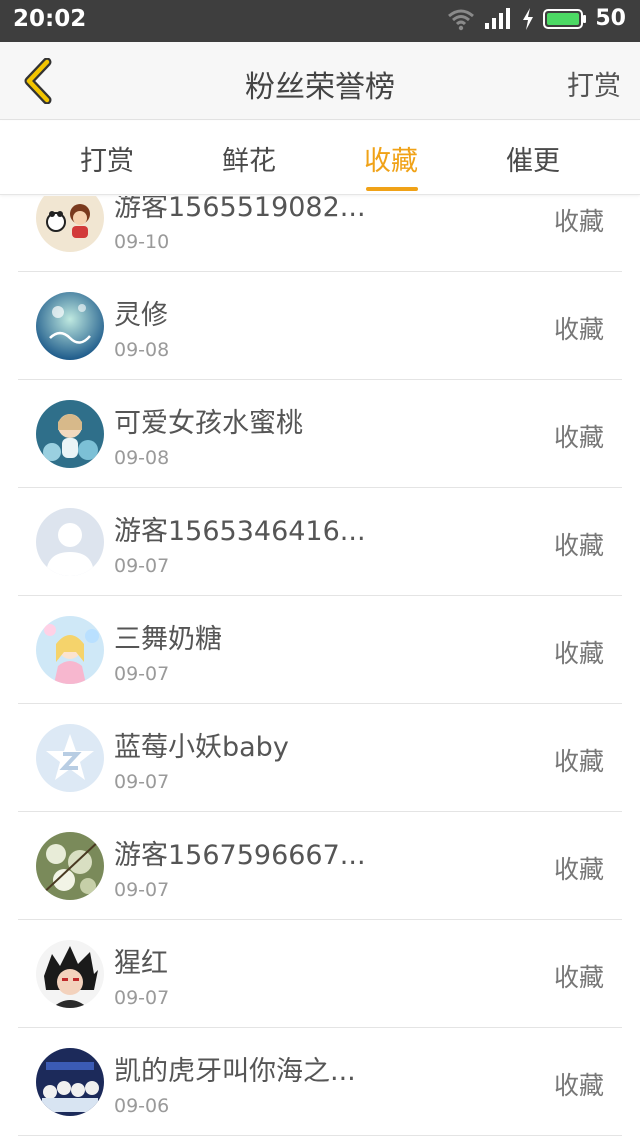 The width and height of the screenshot is (640, 1138). Describe the element at coordinates (320, 974) in the screenshot. I see `list-item: 猩红 09-07 收藏` at that location.